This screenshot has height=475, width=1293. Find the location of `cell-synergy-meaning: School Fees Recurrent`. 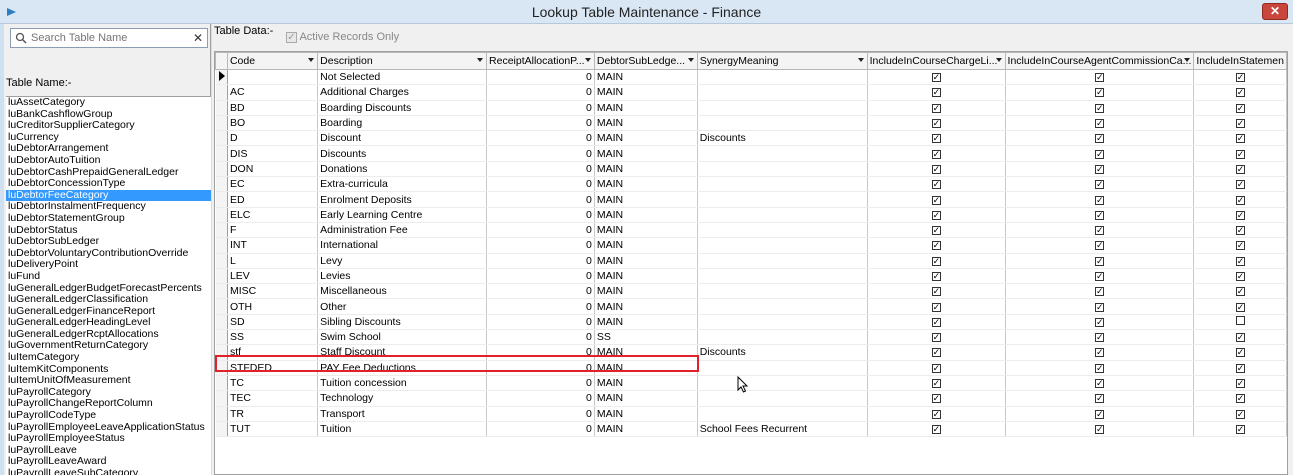

cell-synergy-meaning: School Fees Recurrent is located at coordinates (782, 429).